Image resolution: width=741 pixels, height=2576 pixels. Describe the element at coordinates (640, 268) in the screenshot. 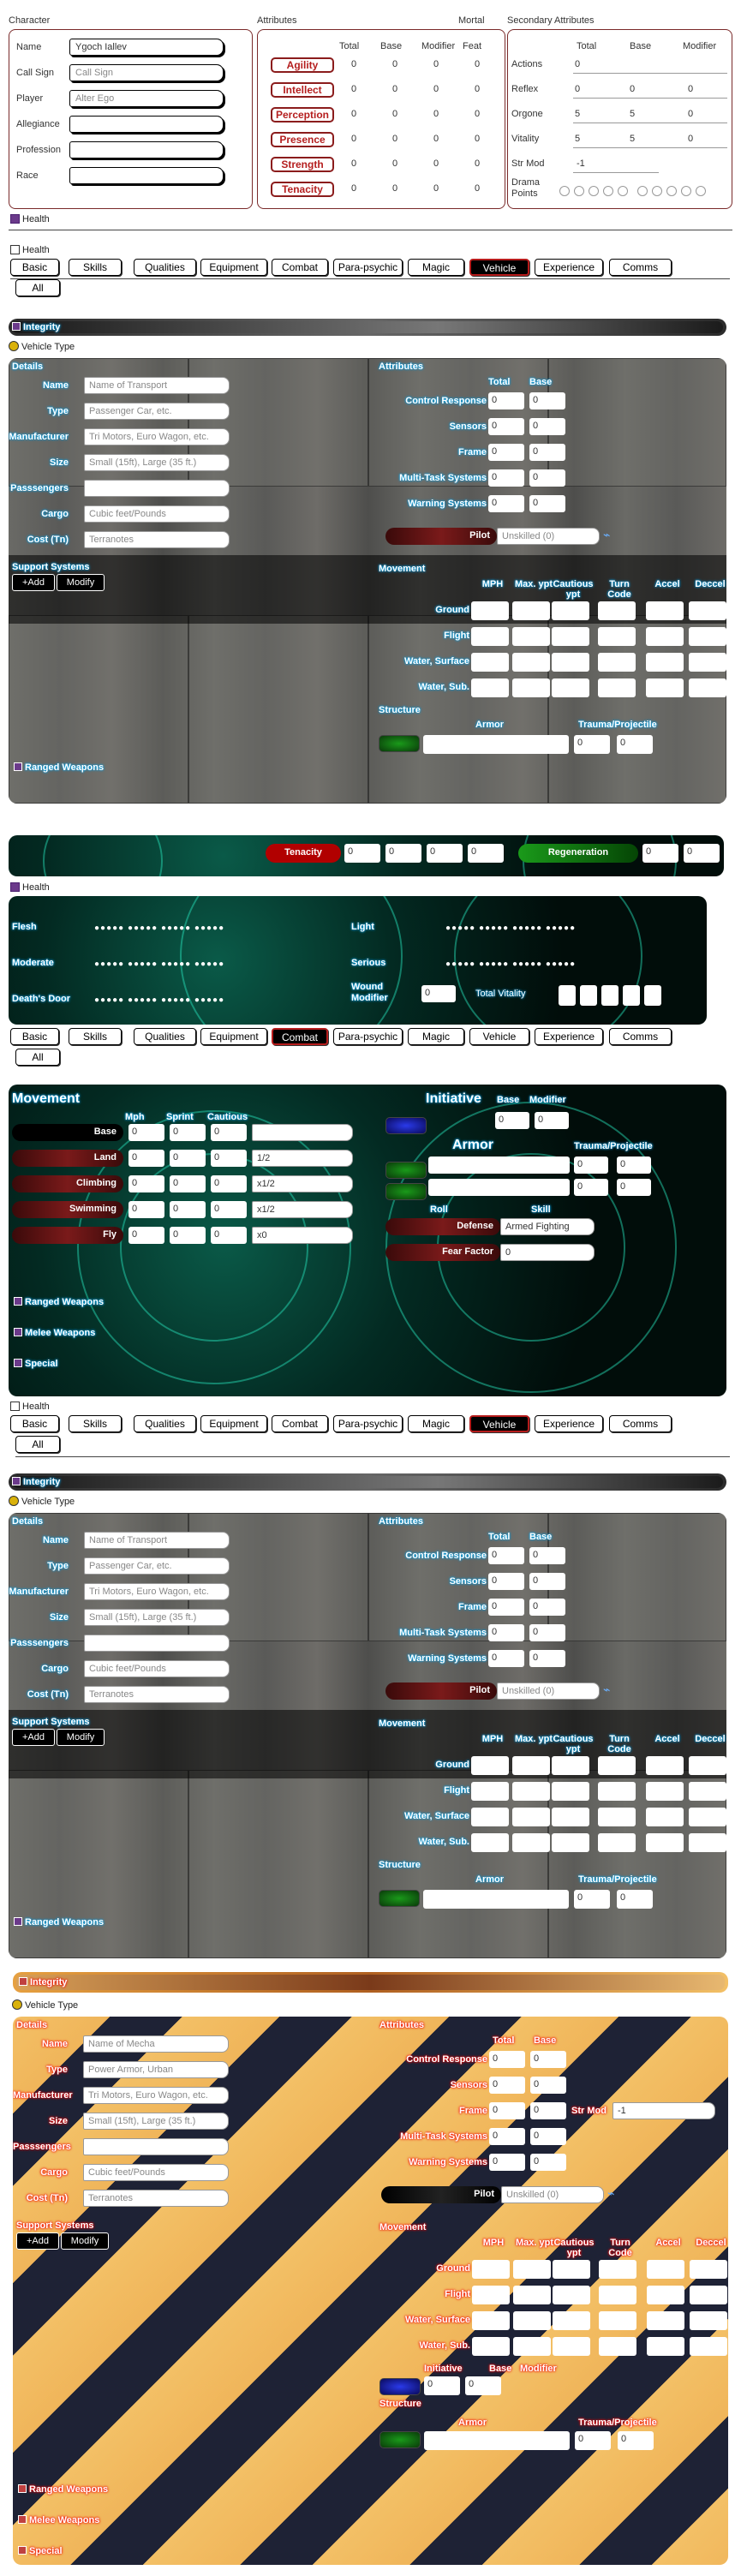

I see `row1-tab-comms: Comms` at that location.